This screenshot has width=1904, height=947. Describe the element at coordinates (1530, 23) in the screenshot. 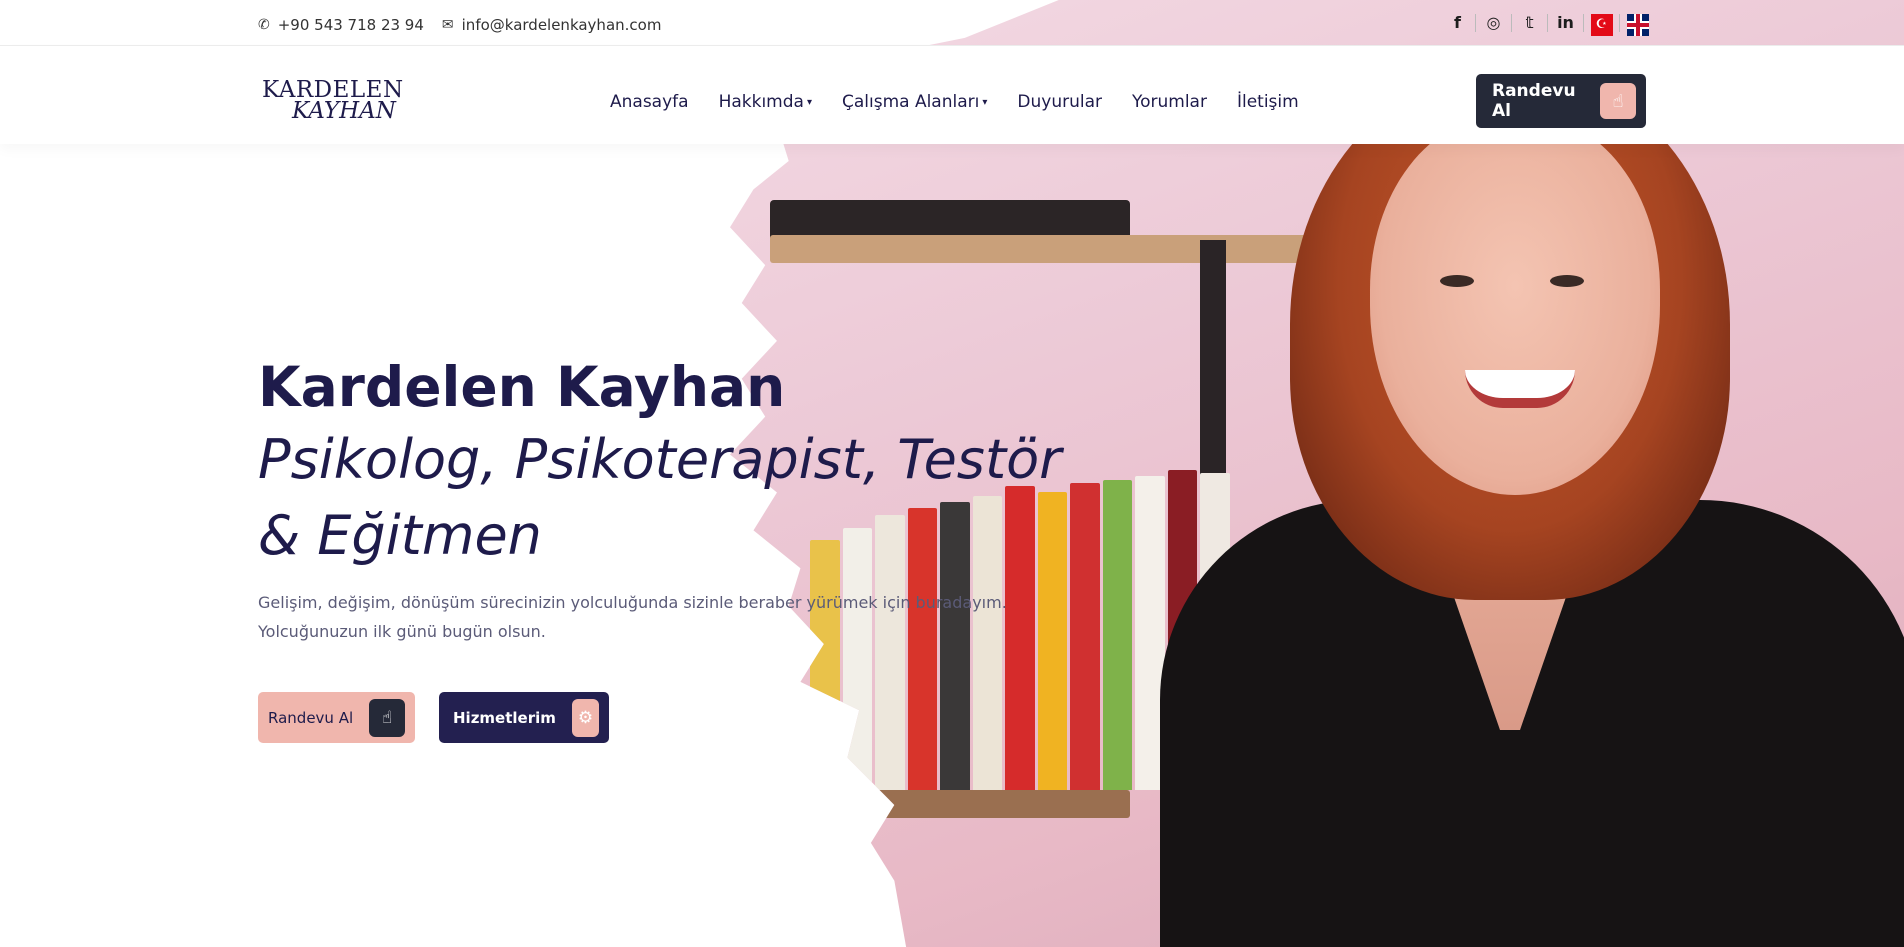

I see `twitter-icon: 𝕥` at that location.